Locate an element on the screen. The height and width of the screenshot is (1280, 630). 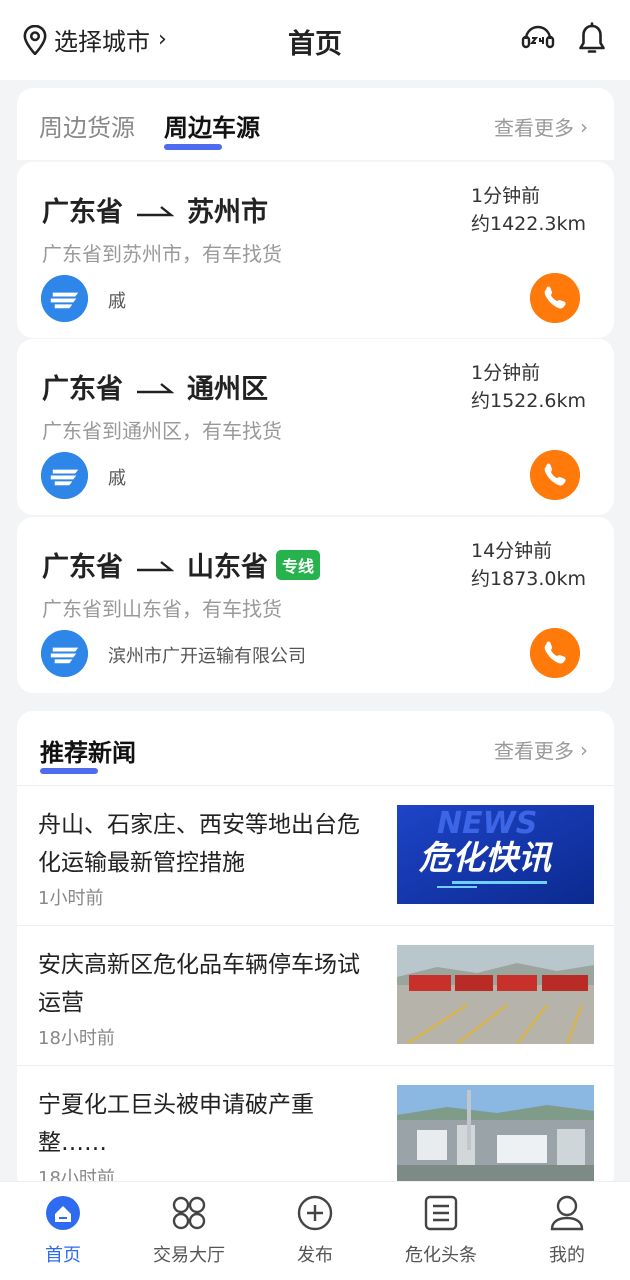
news-item: 舟山、石家庄、西安等地出台危化运输最新管控措施 1小时前 NEWS 危化快讯 is located at coordinates (315, 855).